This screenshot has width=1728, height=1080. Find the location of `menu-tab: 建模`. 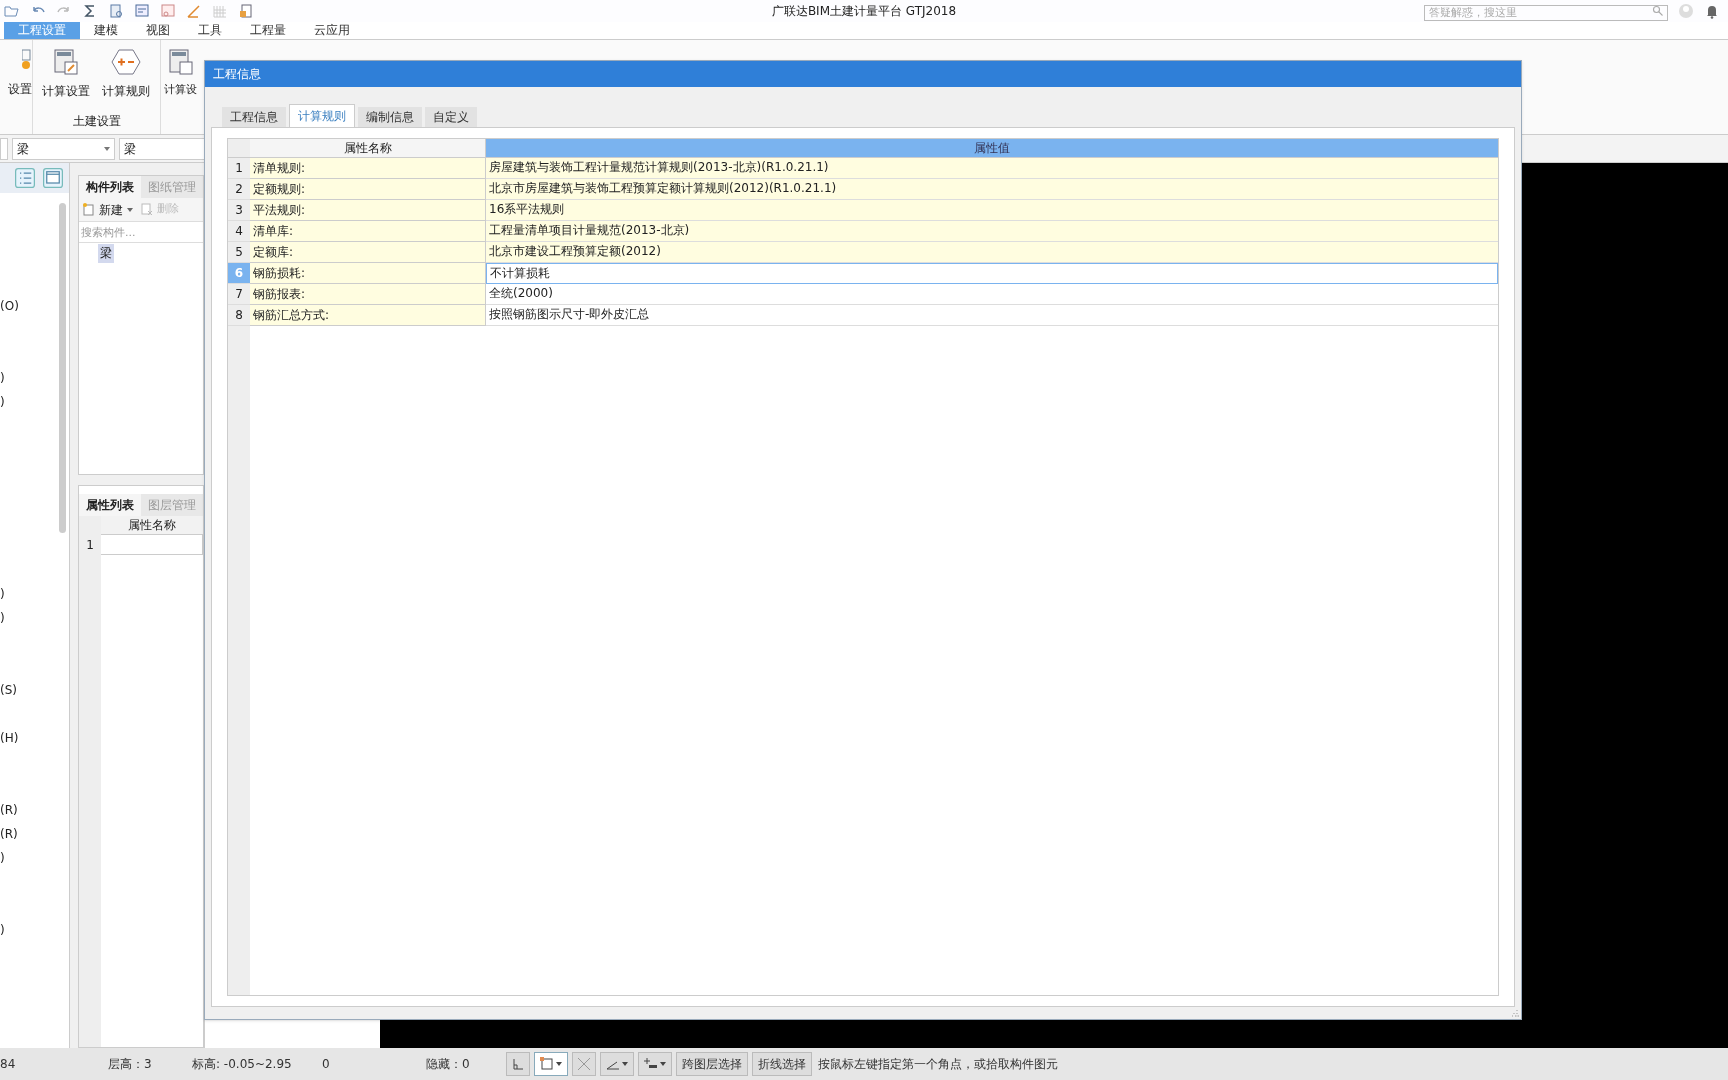

menu-tab: 建模 is located at coordinates (106, 30).